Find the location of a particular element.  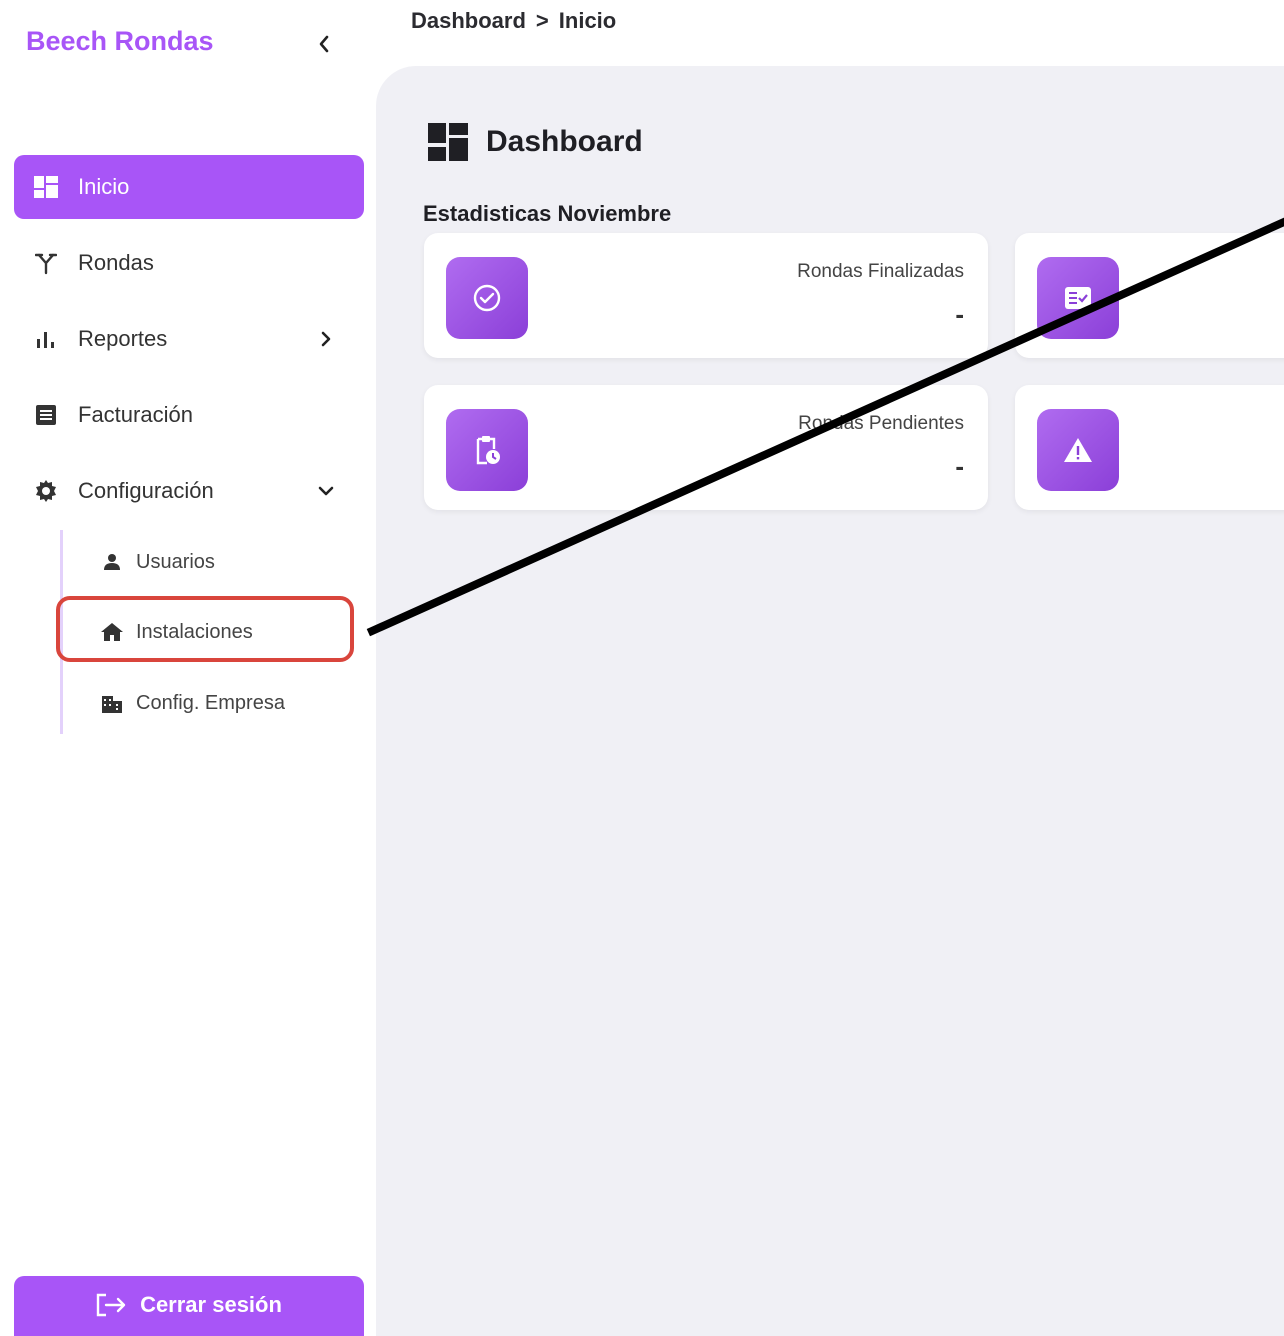

stat-card-rondas-finalizadas: Rondas Finalizadas - is located at coordinates (706, 295).